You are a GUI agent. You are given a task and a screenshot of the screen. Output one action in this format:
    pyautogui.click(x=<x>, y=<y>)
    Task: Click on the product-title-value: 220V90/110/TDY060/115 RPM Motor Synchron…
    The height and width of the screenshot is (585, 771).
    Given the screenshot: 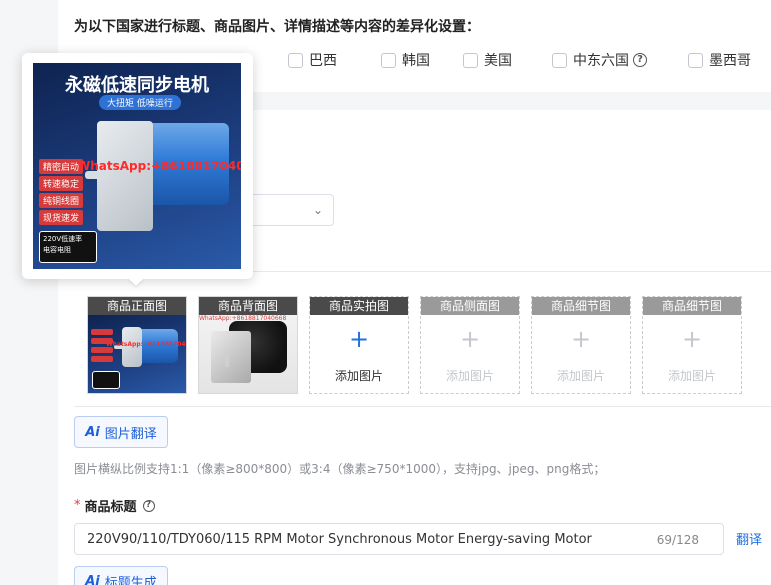 What is the action you would take?
    pyautogui.click(x=339, y=539)
    